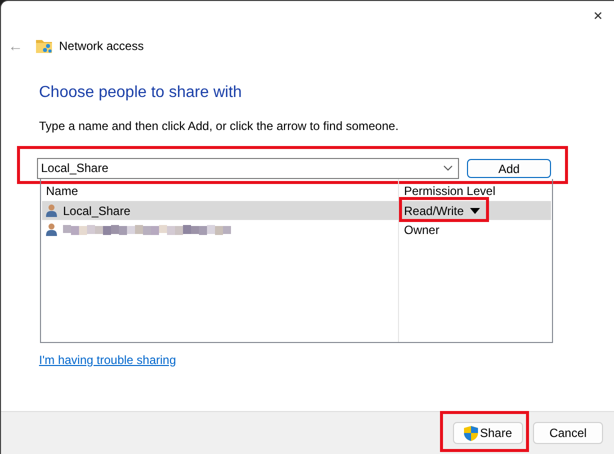 The image size is (614, 454). What do you see at coordinates (101, 46) in the screenshot?
I see `window-title: Network access` at bounding box center [101, 46].